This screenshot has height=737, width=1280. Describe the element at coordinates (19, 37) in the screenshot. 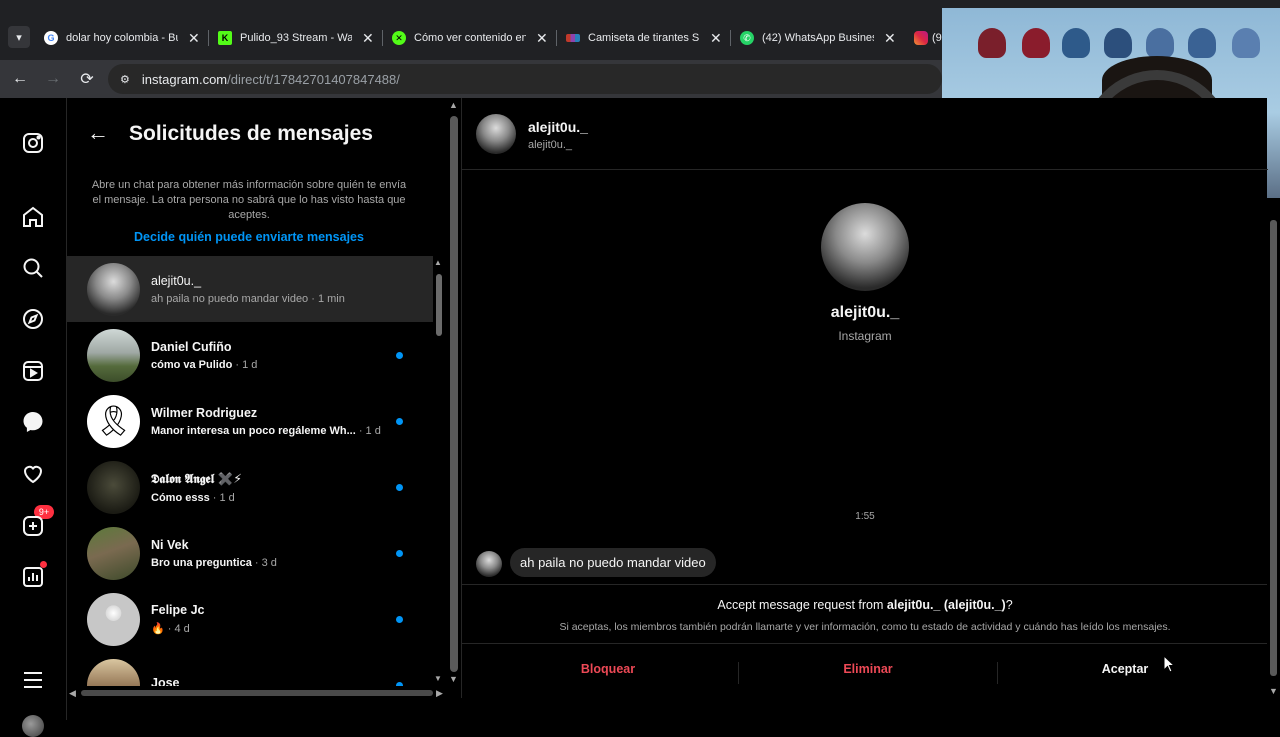

I see `tab-search-chevron-icon: ▾` at that location.